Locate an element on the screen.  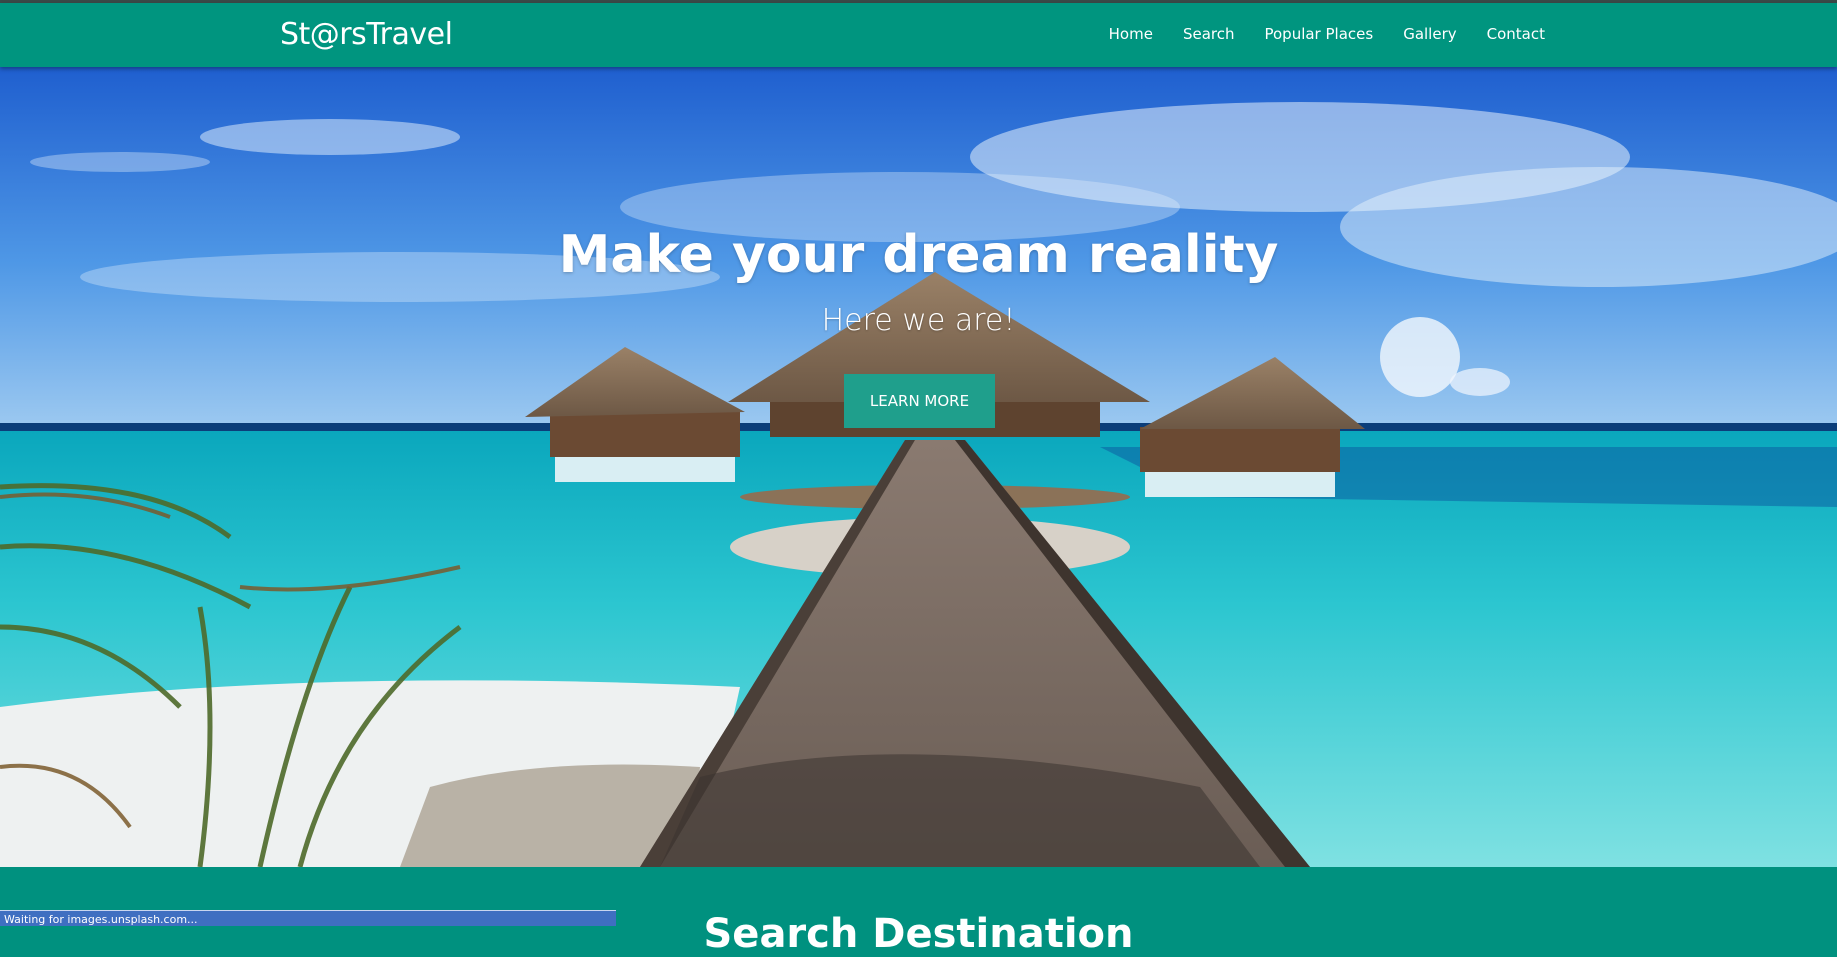
hero-title: Make your dream reality is located at coordinates (918, 255).